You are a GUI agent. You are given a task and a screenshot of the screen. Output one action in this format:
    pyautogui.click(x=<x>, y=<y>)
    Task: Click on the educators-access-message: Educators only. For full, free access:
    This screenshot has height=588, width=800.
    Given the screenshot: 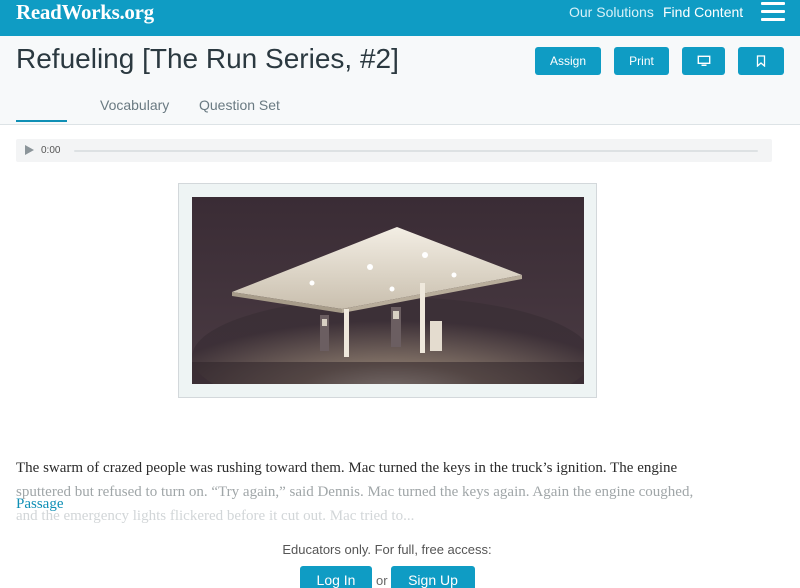 What is the action you would take?
    pyautogui.click(x=387, y=549)
    